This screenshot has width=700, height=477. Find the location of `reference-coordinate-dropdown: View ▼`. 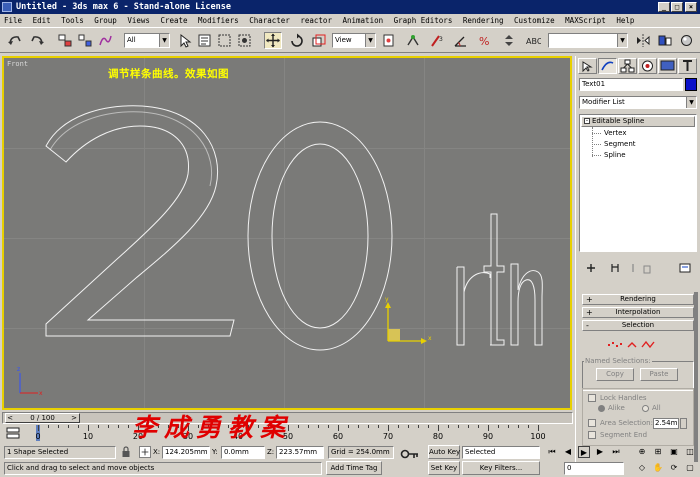

reference-coordinate-dropdown: View ▼ is located at coordinates (354, 40).